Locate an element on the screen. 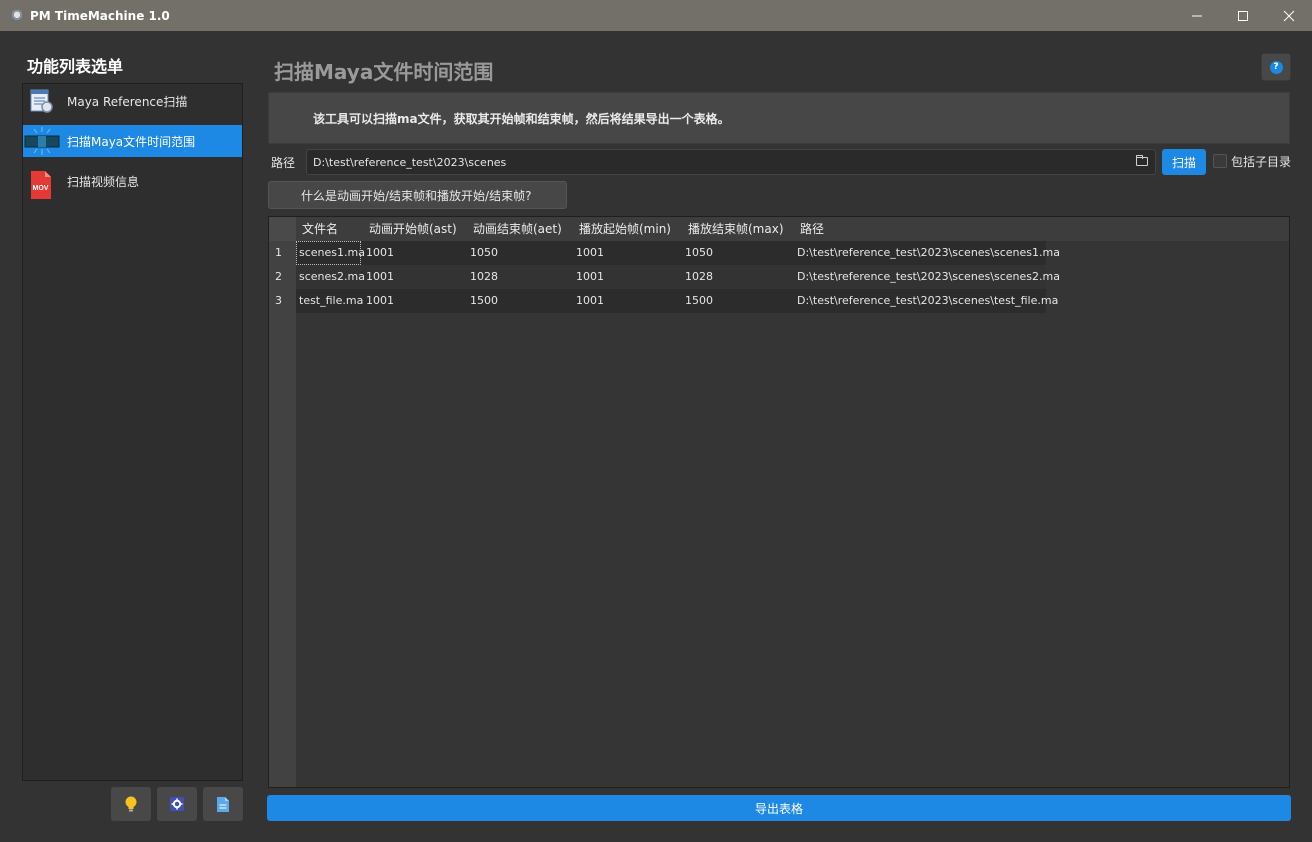 Image resolution: width=1312 pixels, height=842 pixels. frame-help-button: 什么是动画开始/结束帧和播放开始/结束帧? is located at coordinates (417, 195).